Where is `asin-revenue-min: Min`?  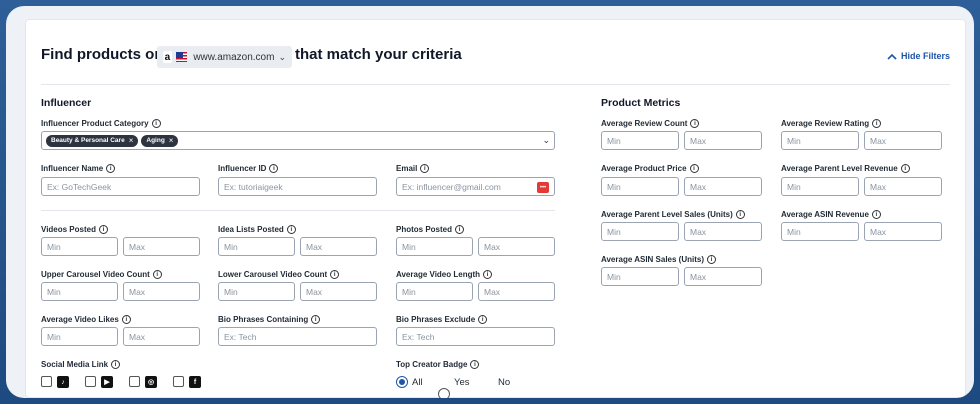
asin-revenue-min: Min is located at coordinates (820, 231).